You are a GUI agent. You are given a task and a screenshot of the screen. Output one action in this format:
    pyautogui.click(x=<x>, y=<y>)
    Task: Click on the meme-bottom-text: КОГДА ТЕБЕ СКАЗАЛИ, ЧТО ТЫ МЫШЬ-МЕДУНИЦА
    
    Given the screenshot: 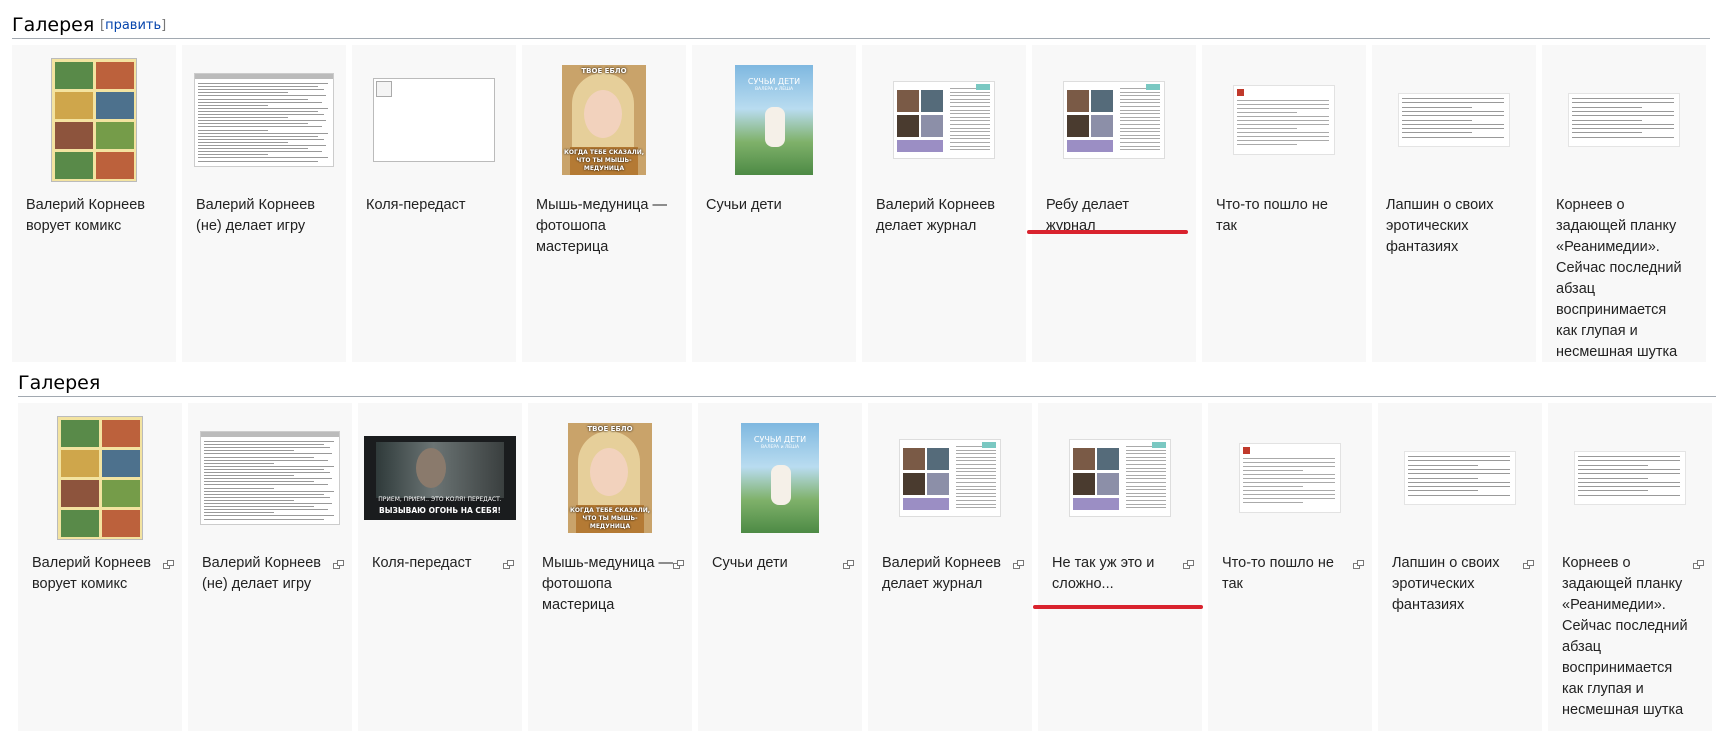 What is the action you would take?
    pyautogui.click(x=610, y=518)
    